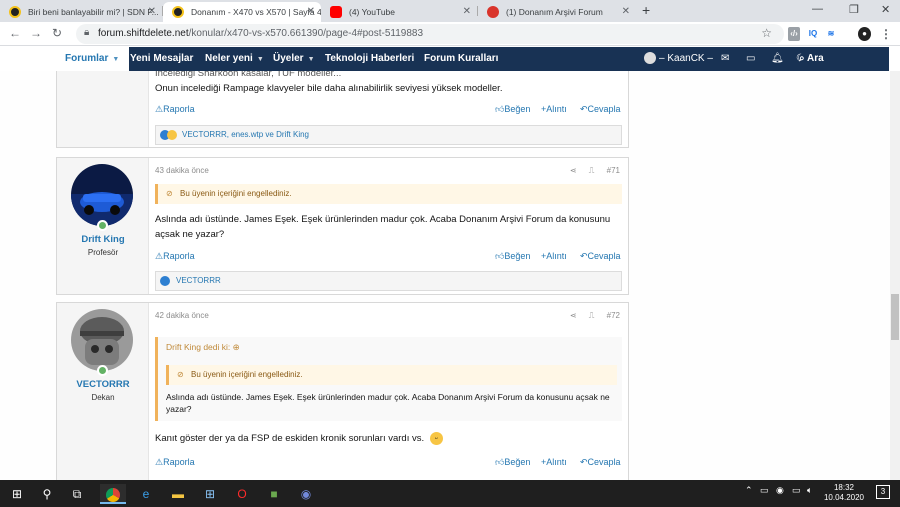  What do you see at coordinates (802, 58) in the screenshot?
I see `search-icon: ⌕` at bounding box center [802, 58].